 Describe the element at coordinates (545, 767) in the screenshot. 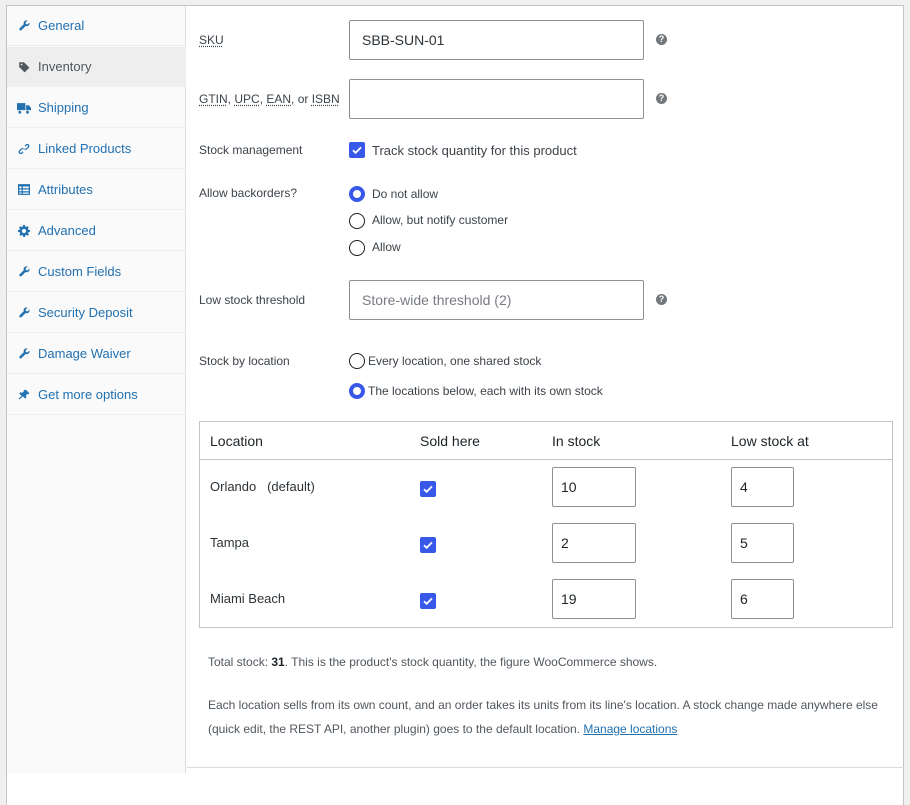

I see `divider` at that location.